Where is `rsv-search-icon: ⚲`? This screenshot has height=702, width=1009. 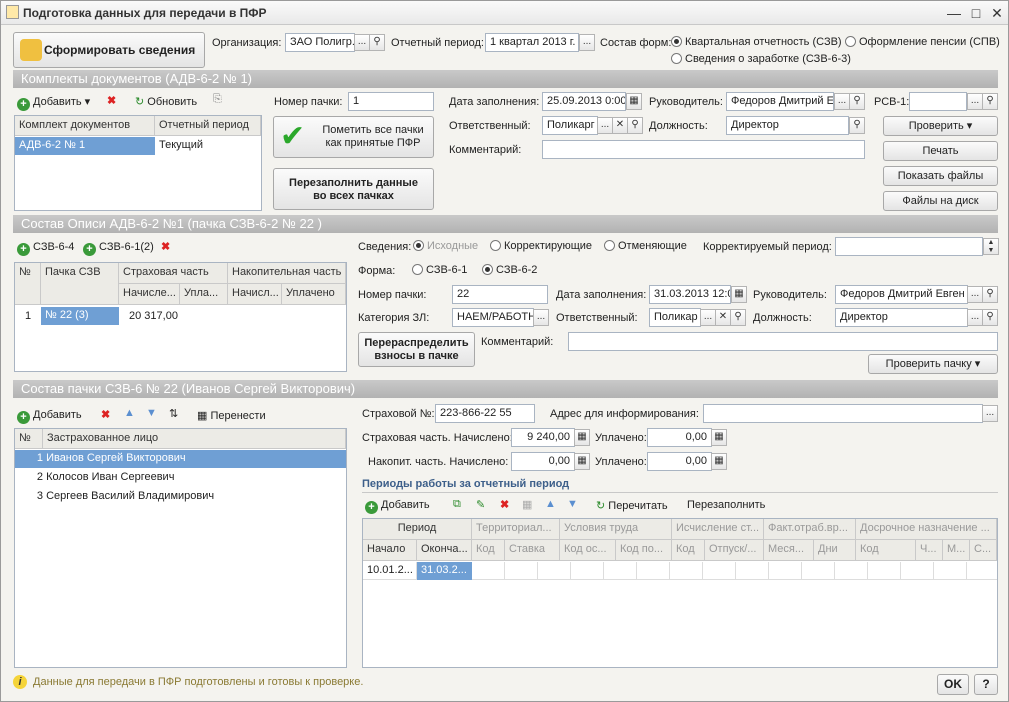
rsv-search-icon: ⚲ is located at coordinates (990, 101).